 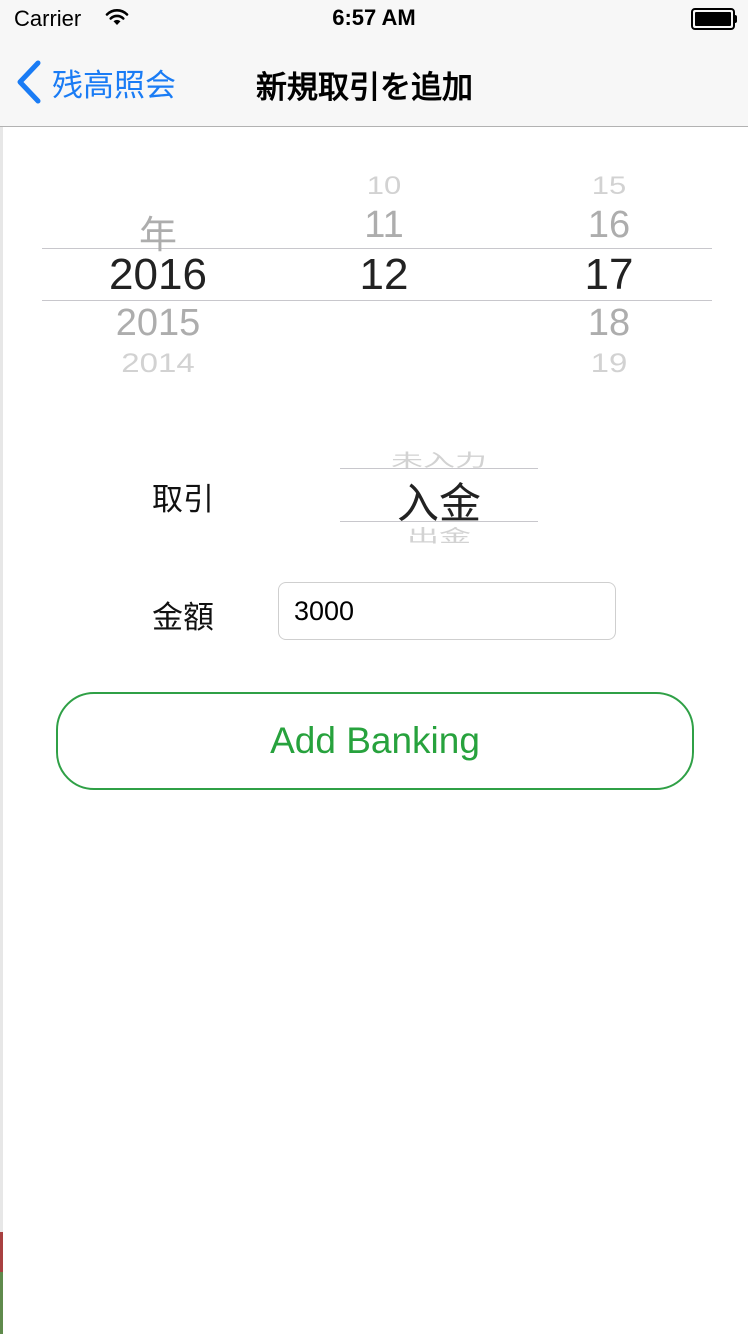 I want to click on day-option: 16, so click(x=609, y=225).